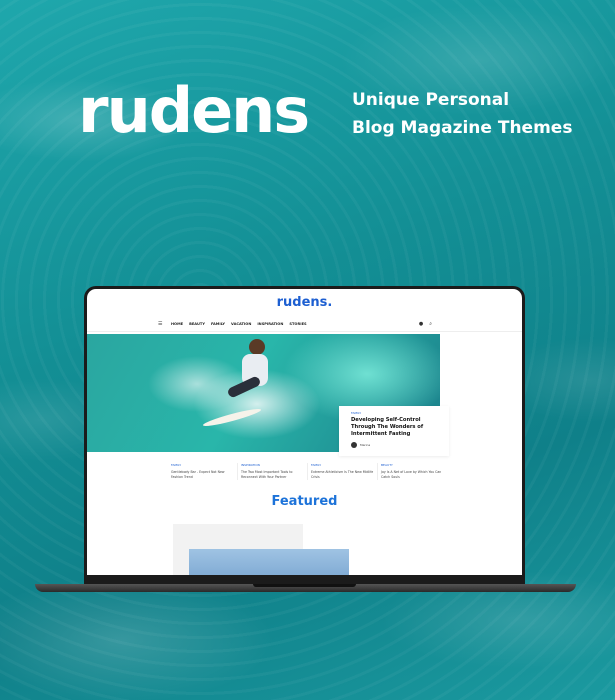 The image size is (615, 700). What do you see at coordinates (177, 324) in the screenshot?
I see `nav-item-home: HOME` at bounding box center [177, 324].